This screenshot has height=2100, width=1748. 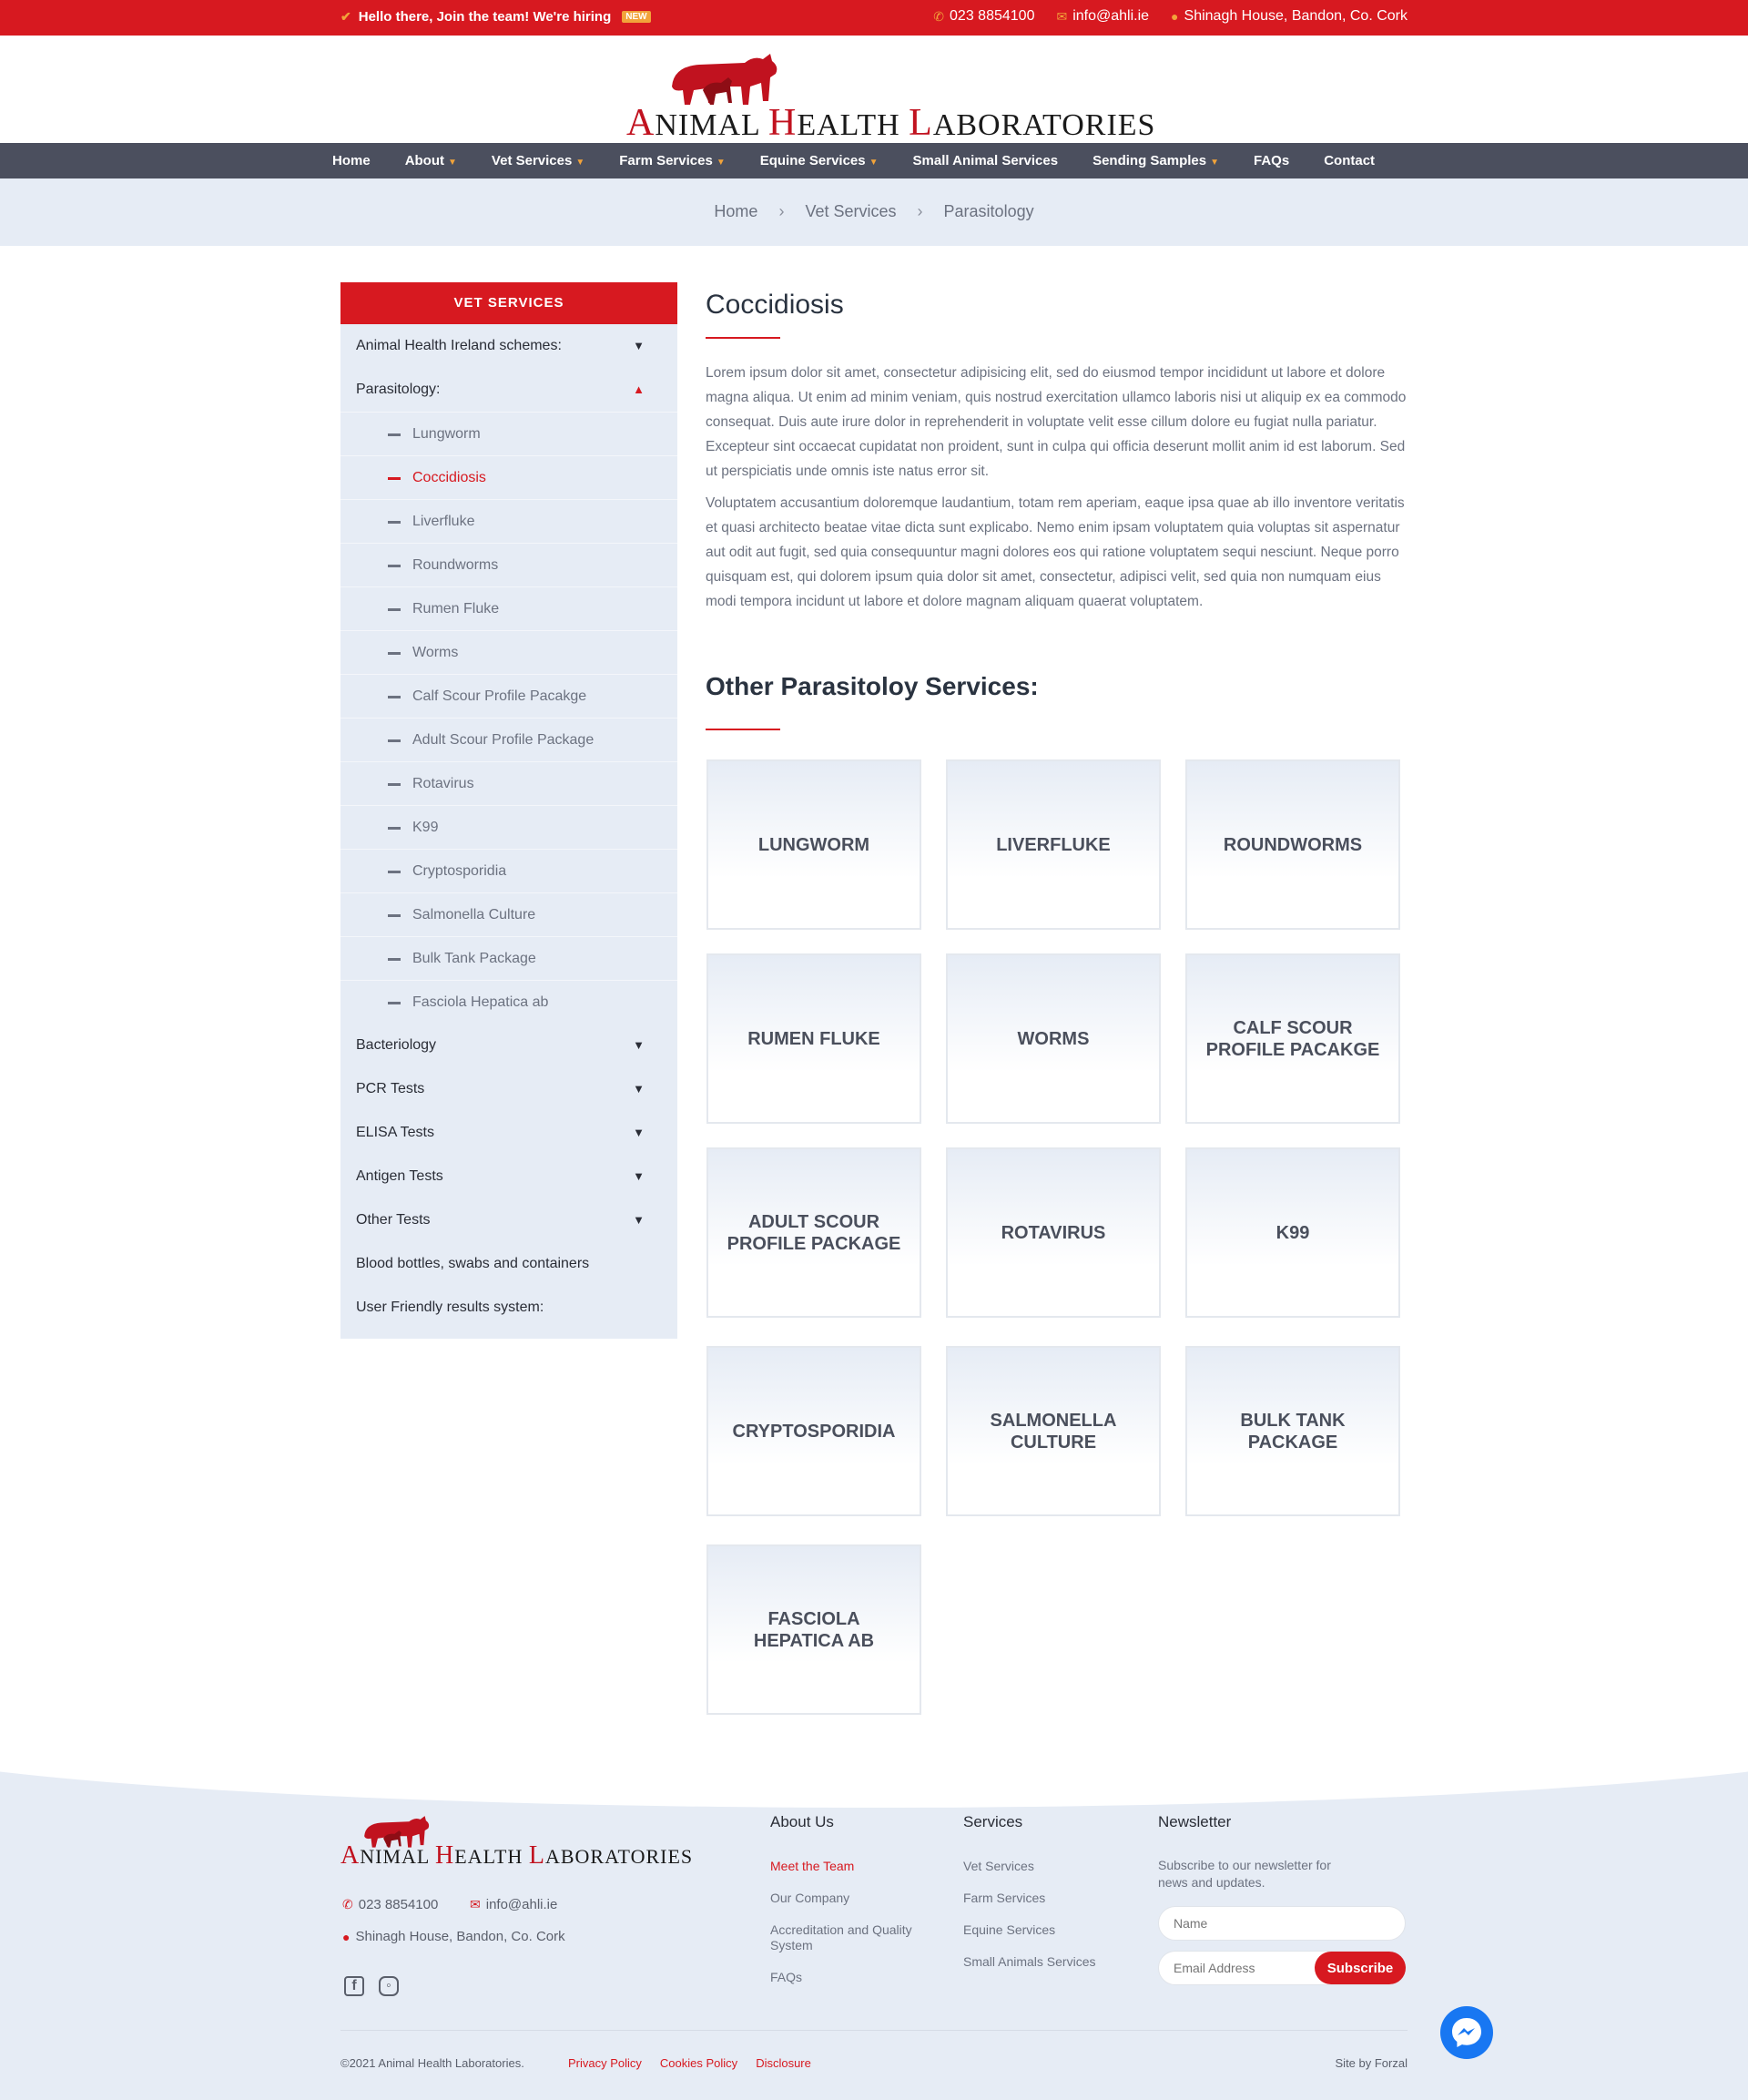 I want to click on footer-link-small-animals: Small Animals Services, so click(x=1045, y=1962).